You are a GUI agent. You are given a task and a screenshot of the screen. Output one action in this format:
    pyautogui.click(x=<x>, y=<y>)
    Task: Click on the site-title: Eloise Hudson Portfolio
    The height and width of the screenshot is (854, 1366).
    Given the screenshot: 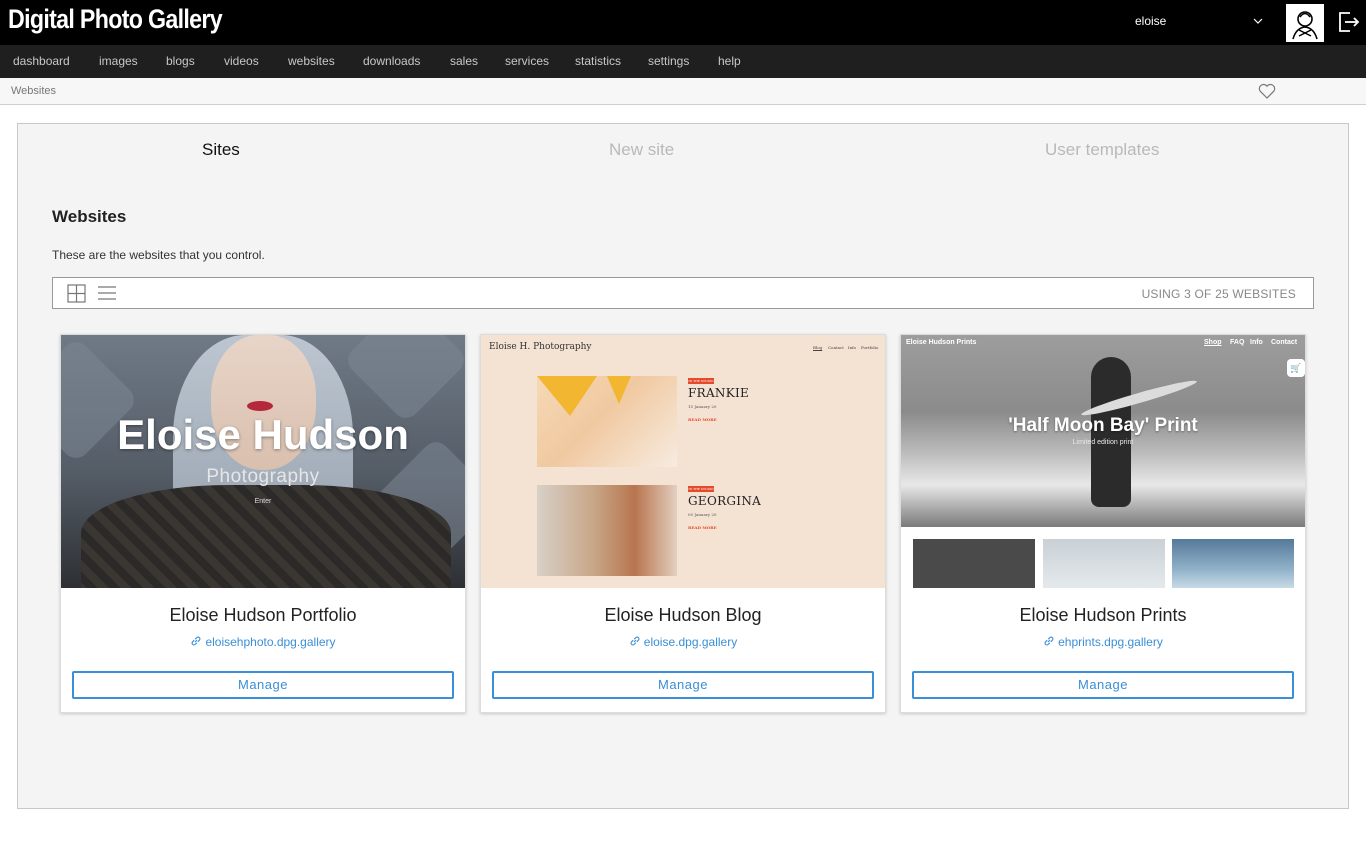 What is the action you would take?
    pyautogui.click(x=263, y=615)
    